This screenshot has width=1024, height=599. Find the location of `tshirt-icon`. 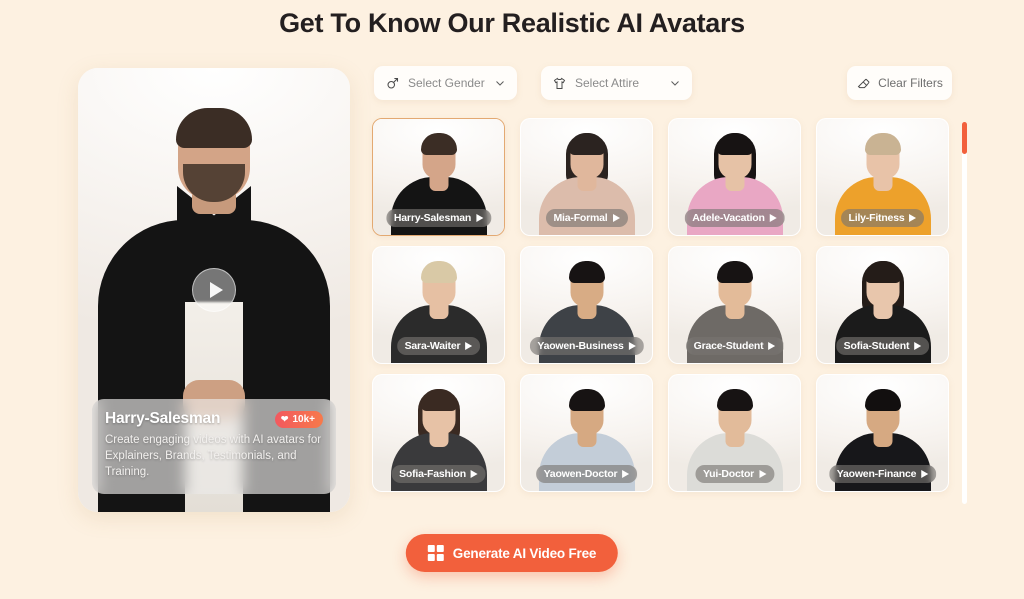

tshirt-icon is located at coordinates (559, 83).